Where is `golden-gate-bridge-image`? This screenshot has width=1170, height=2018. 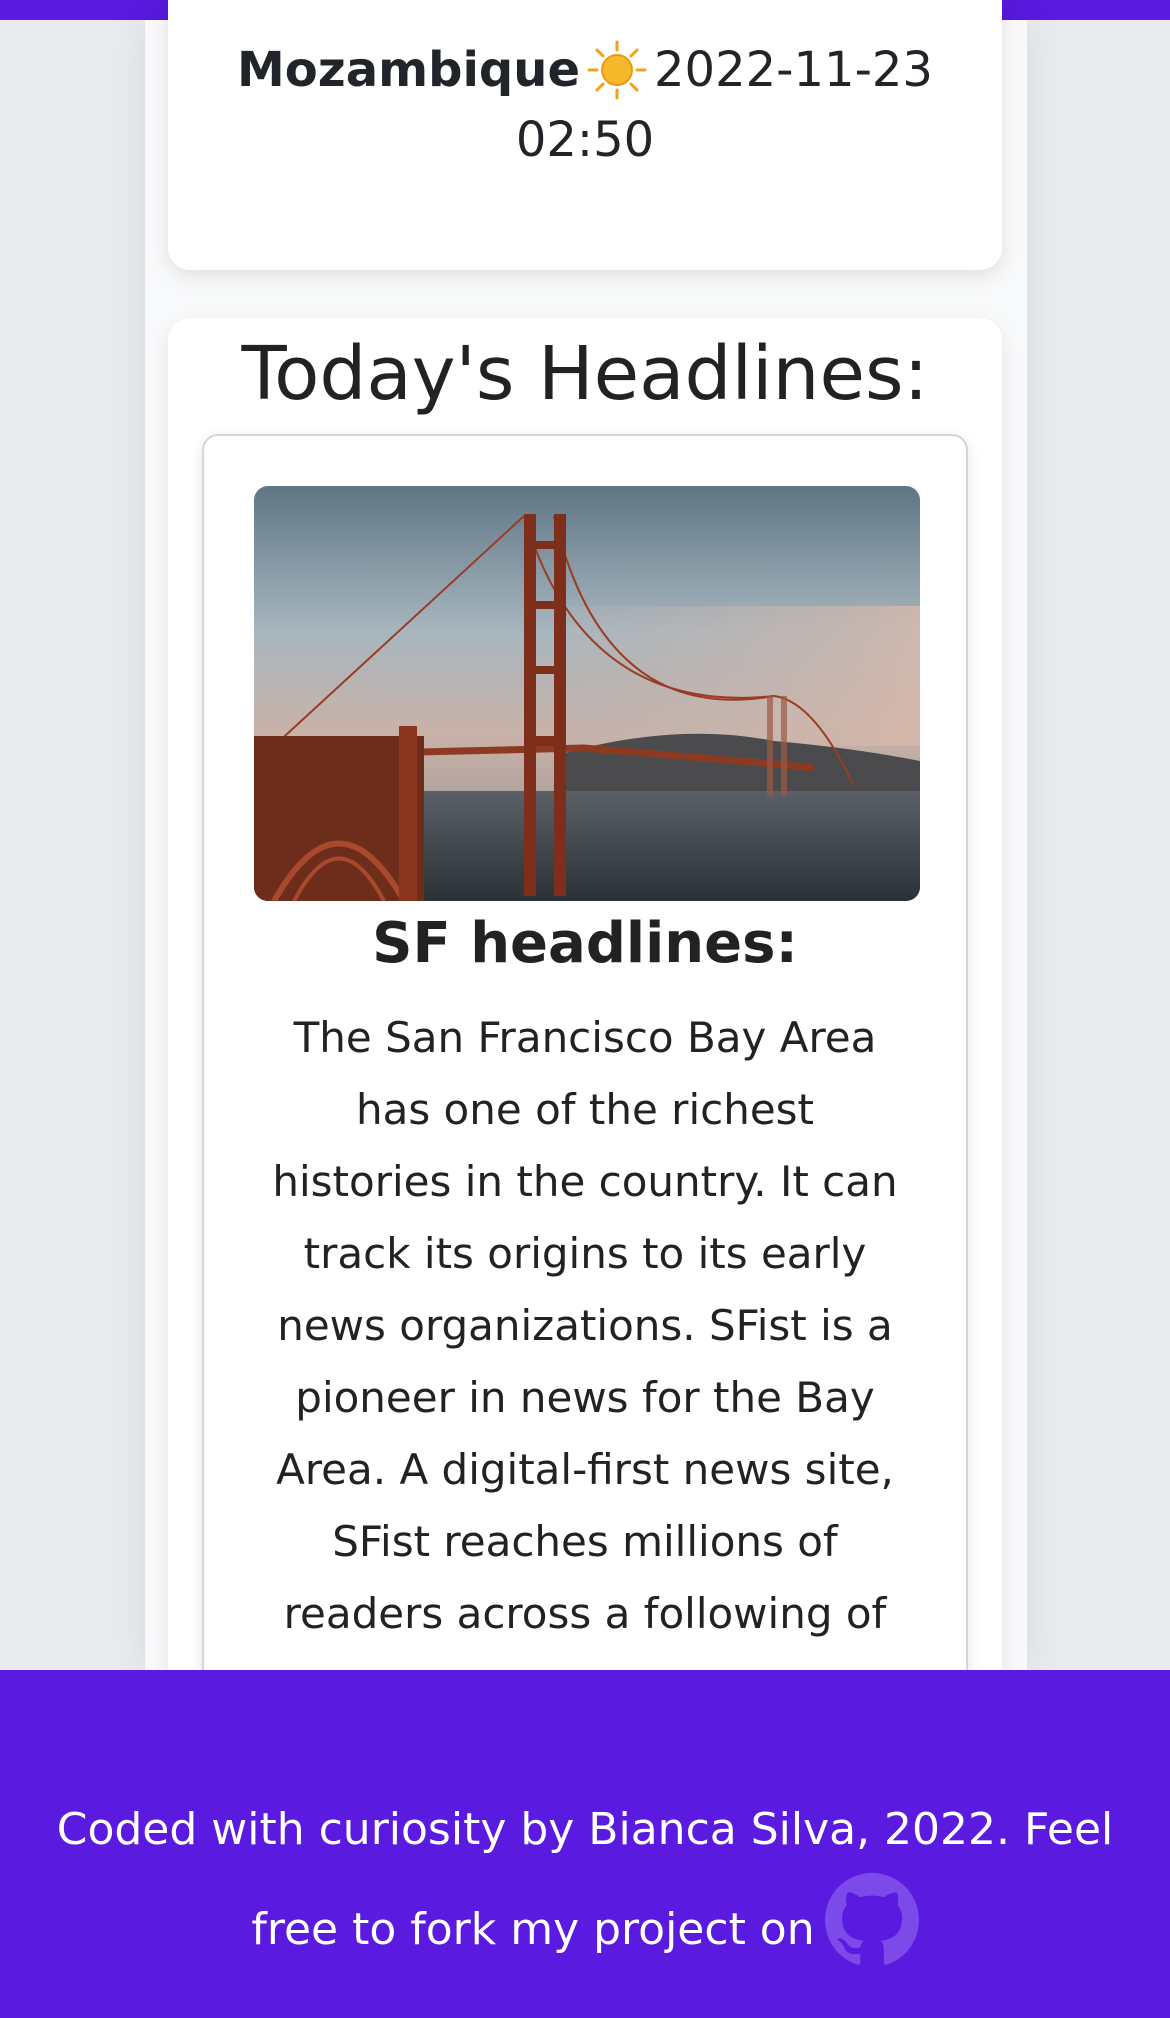 golden-gate-bridge-image is located at coordinates (587, 693).